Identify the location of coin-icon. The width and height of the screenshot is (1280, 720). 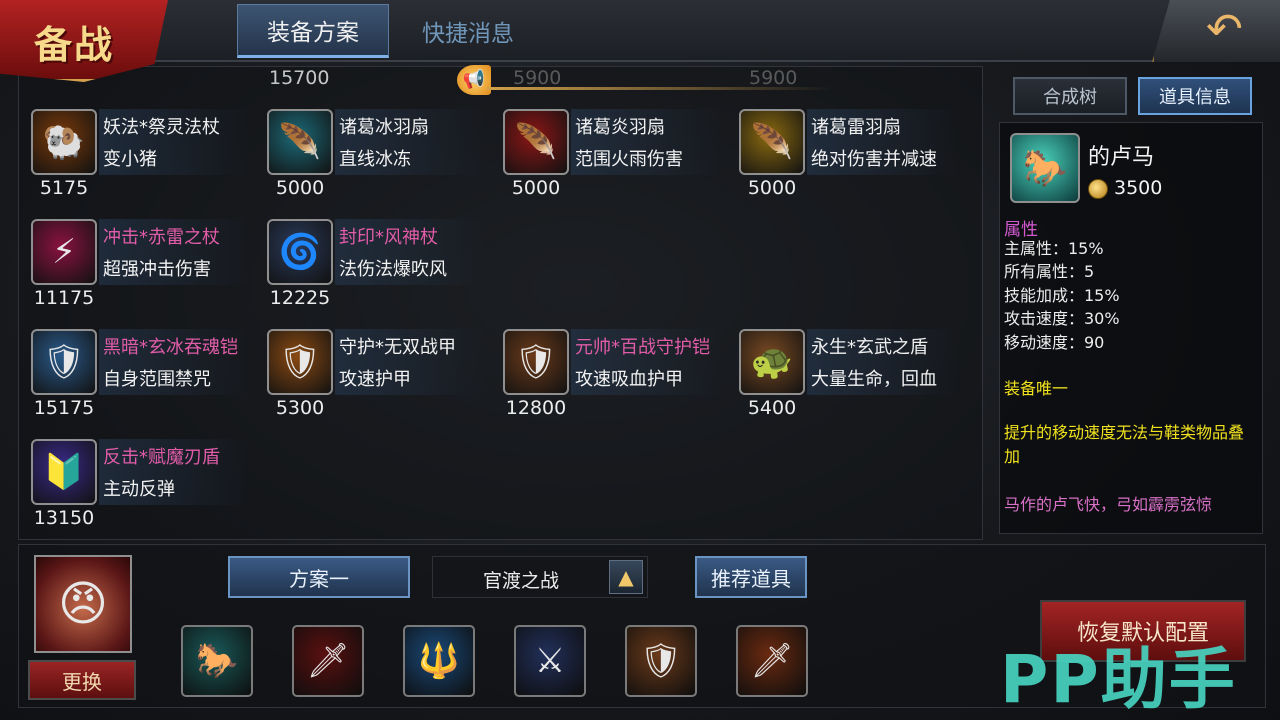
(1098, 189).